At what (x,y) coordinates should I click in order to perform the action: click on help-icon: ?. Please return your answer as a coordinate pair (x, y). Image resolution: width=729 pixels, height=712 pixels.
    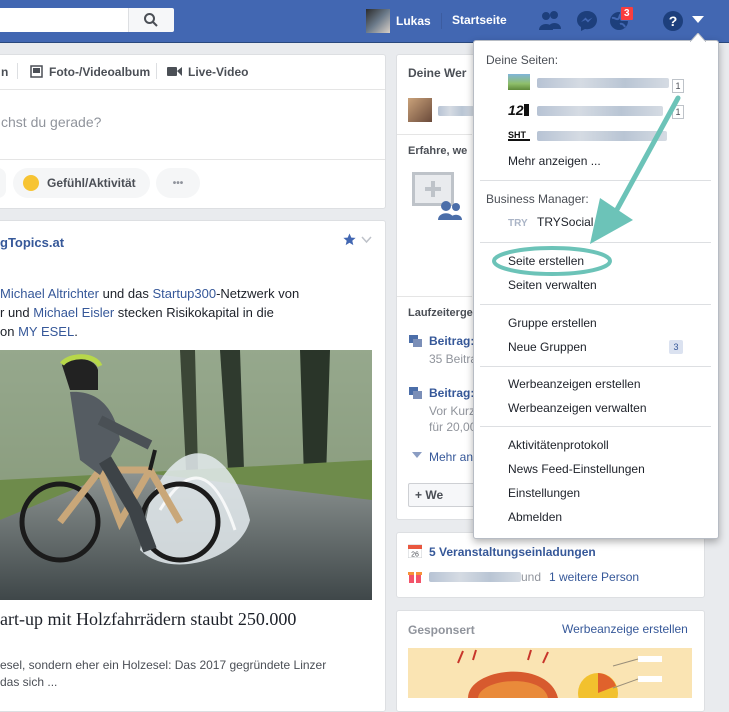
    Looking at the image, I should click on (673, 21).